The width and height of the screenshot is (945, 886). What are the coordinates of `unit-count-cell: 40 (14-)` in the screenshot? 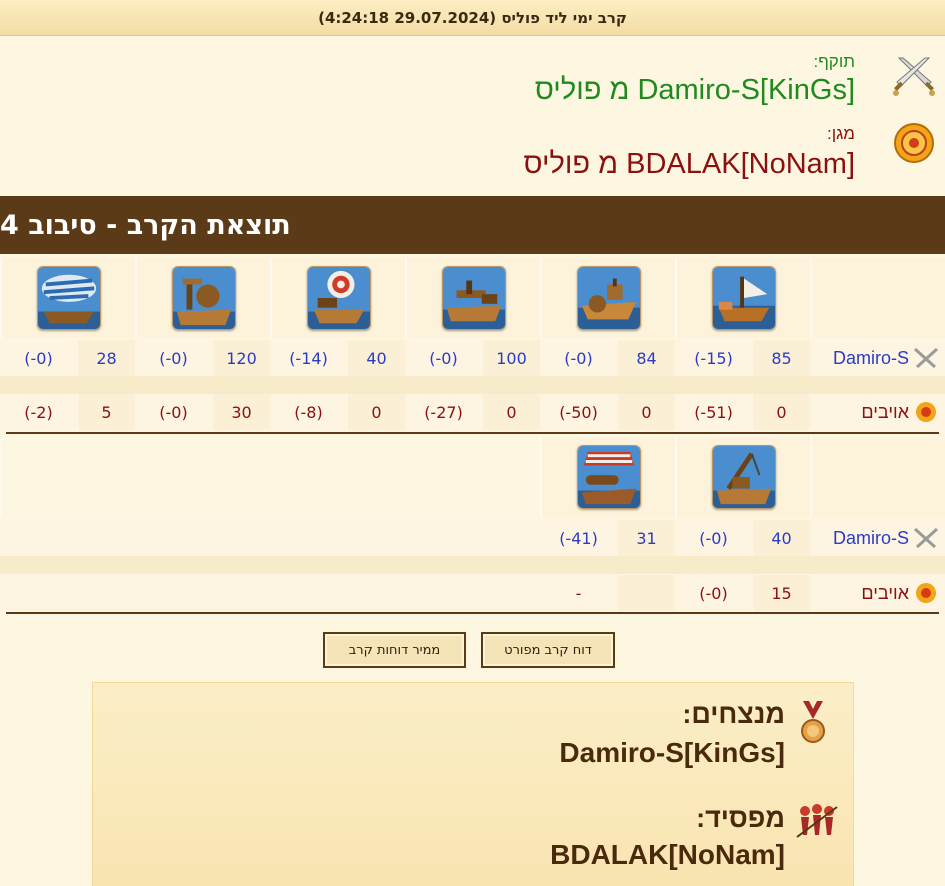 It's located at (337, 358).